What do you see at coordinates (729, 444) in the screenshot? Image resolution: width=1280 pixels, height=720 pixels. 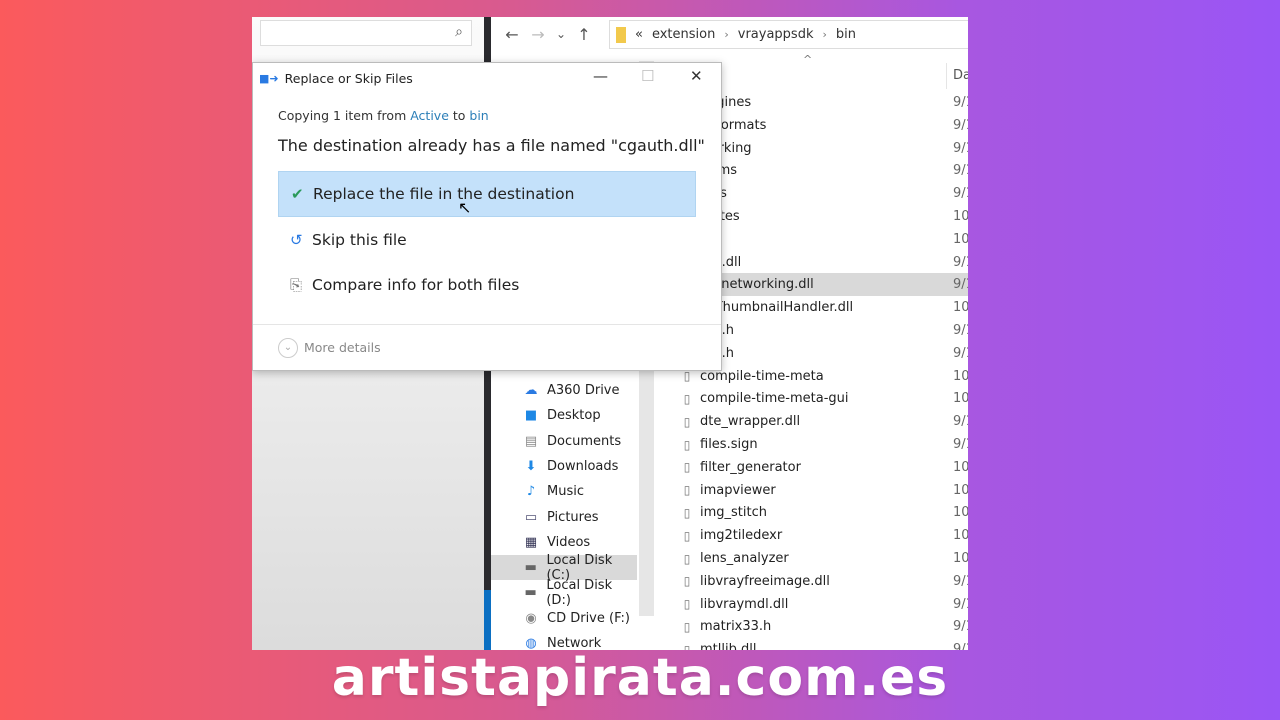 I see `file-name: files.sign` at bounding box center [729, 444].